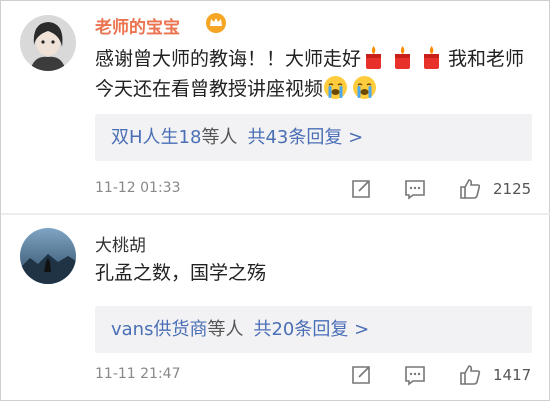 This screenshot has height=401, width=550. I want to click on like-count: 1417, so click(512, 375).